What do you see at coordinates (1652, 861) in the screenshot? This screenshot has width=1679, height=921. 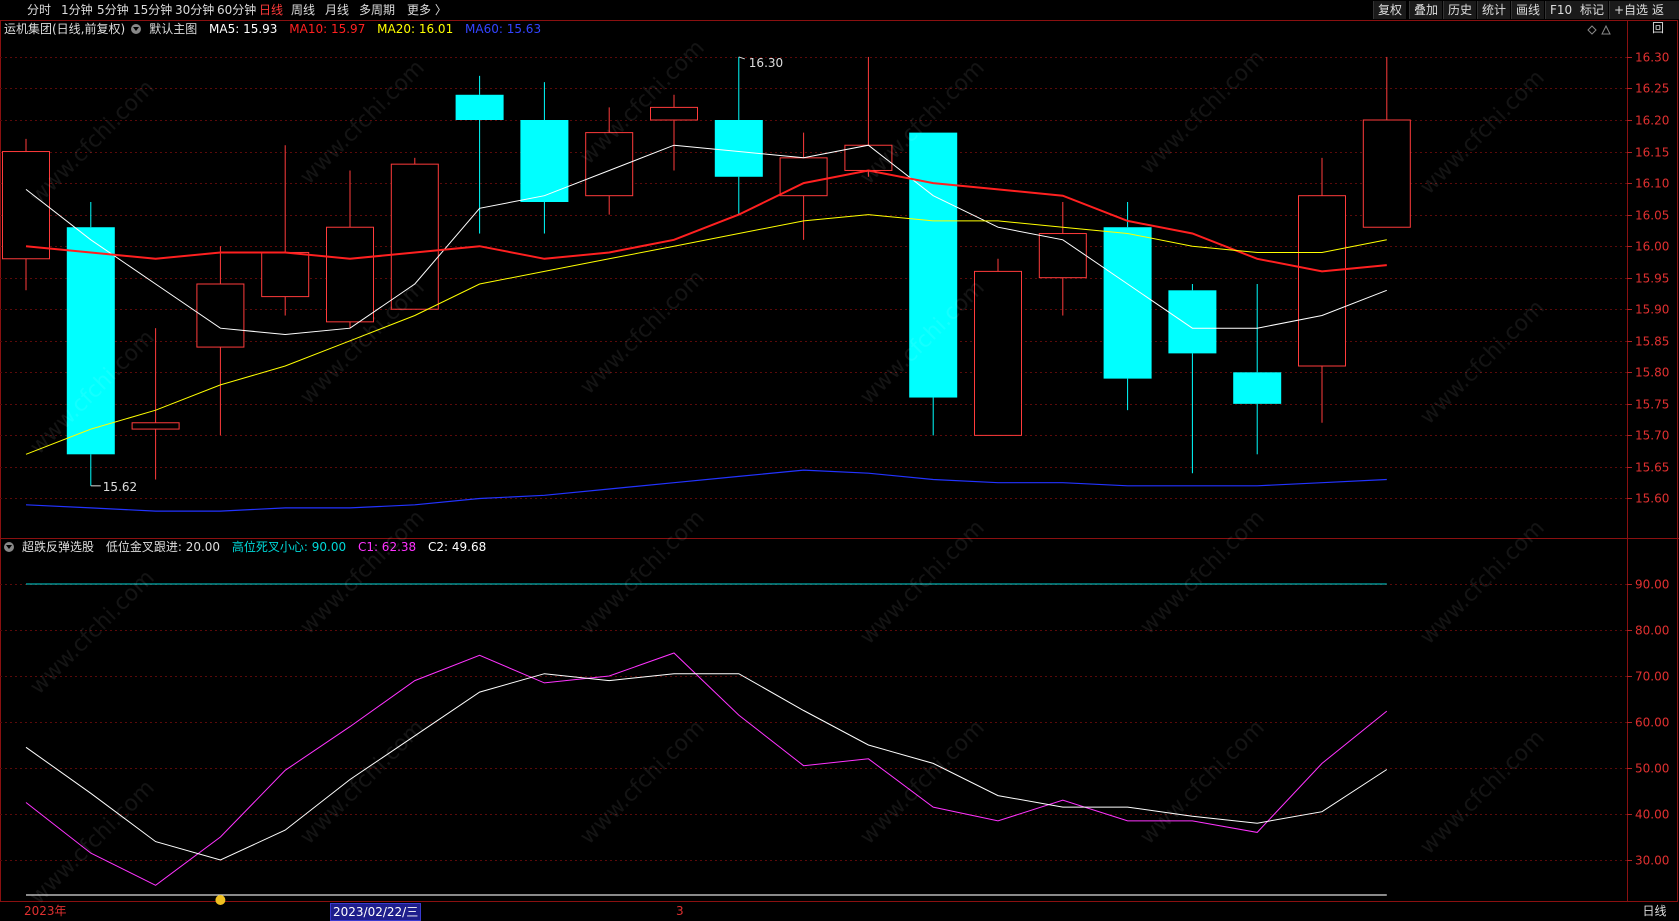 I see `indicator-tick-label: 30.00` at bounding box center [1652, 861].